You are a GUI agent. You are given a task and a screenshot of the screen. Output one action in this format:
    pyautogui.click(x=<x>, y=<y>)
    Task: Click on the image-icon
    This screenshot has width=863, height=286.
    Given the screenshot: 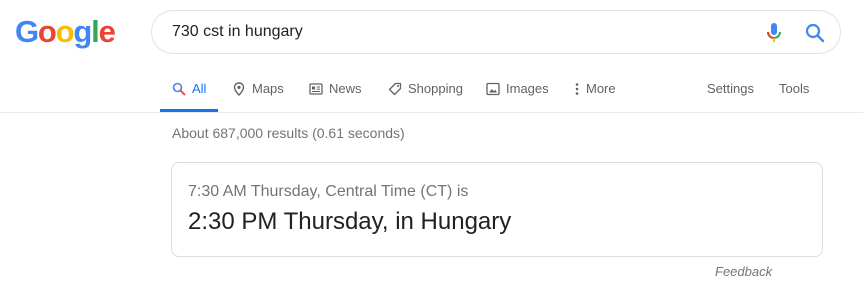 What is the action you would take?
    pyautogui.click(x=493, y=89)
    